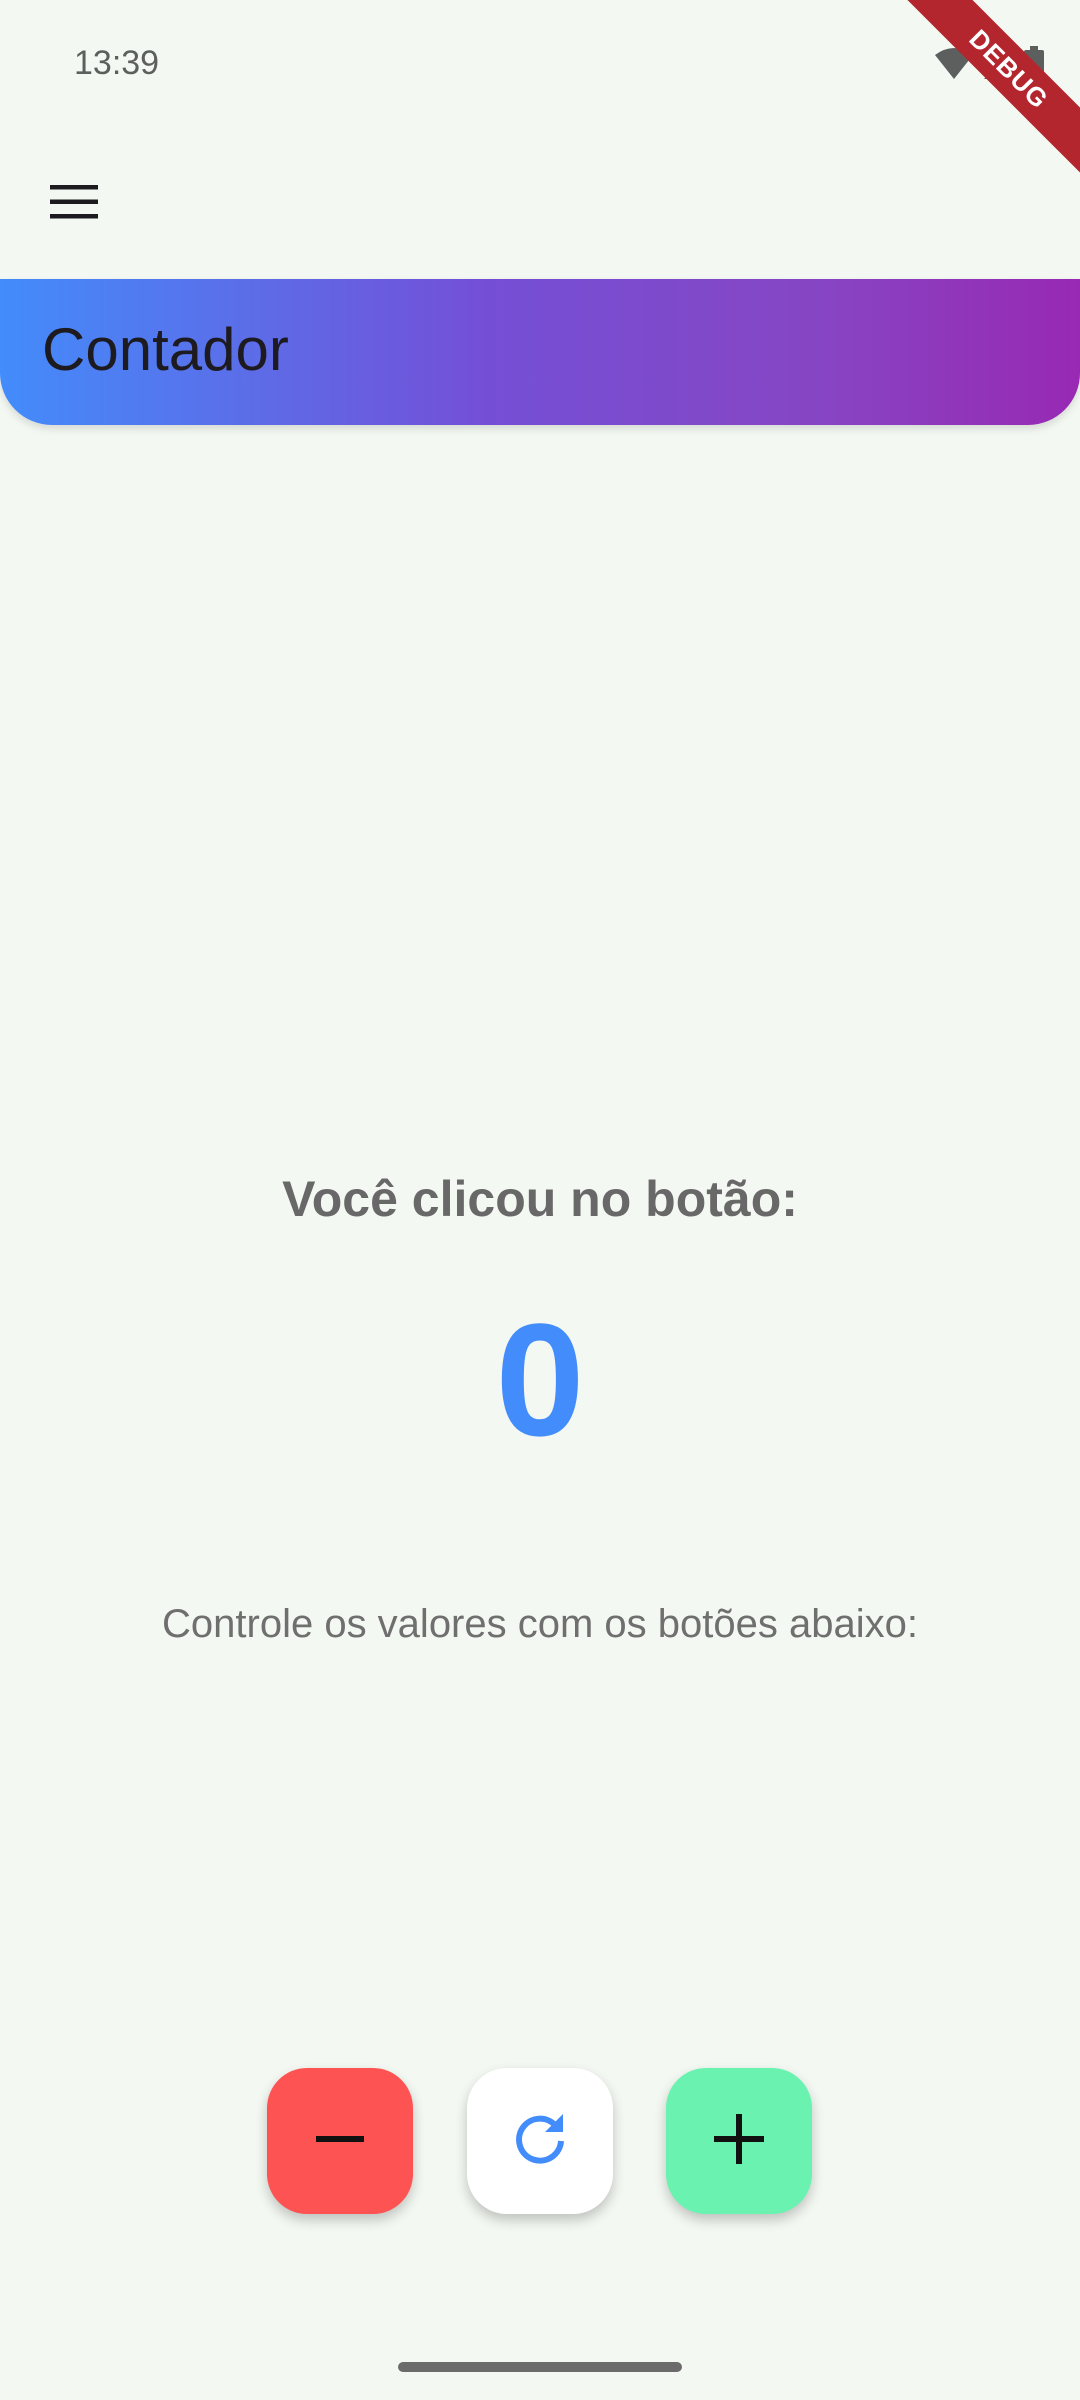 Image resolution: width=1080 pixels, height=2400 pixels. What do you see at coordinates (1034, 66) in the screenshot?
I see `battery-icon` at bounding box center [1034, 66].